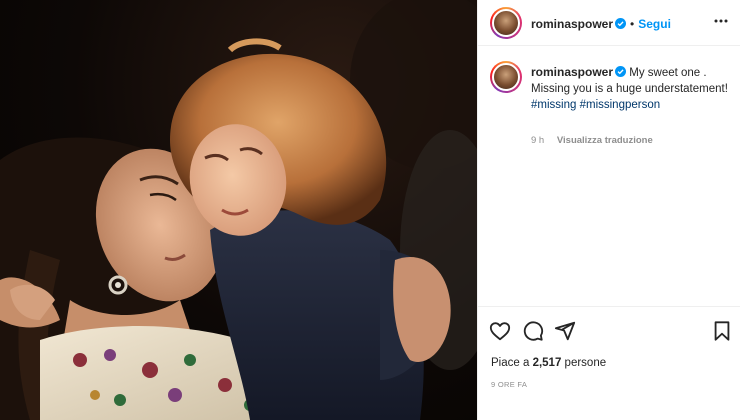 The height and width of the screenshot is (420, 740). I want to click on username-link: rominaspower, so click(572, 24).